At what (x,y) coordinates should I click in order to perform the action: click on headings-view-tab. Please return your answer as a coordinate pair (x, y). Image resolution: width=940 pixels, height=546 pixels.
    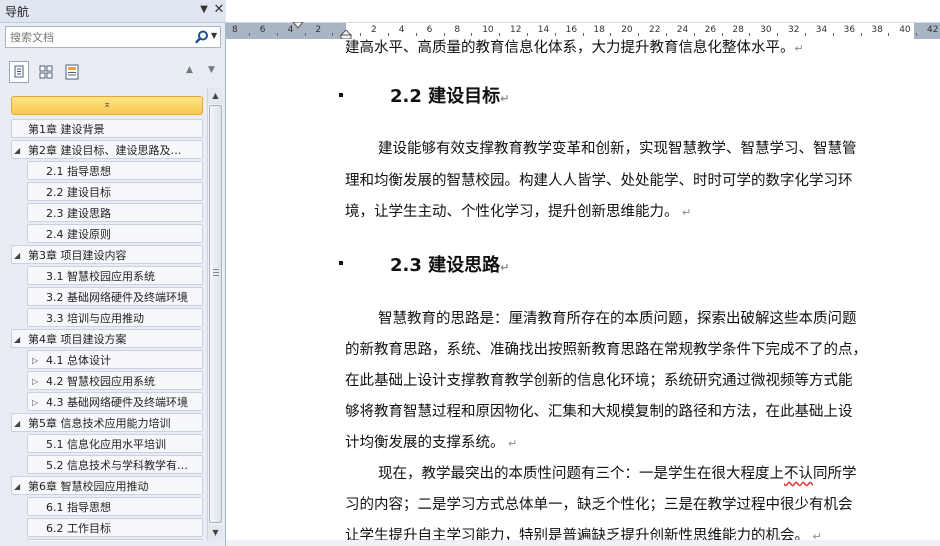
    Looking at the image, I should click on (19, 72).